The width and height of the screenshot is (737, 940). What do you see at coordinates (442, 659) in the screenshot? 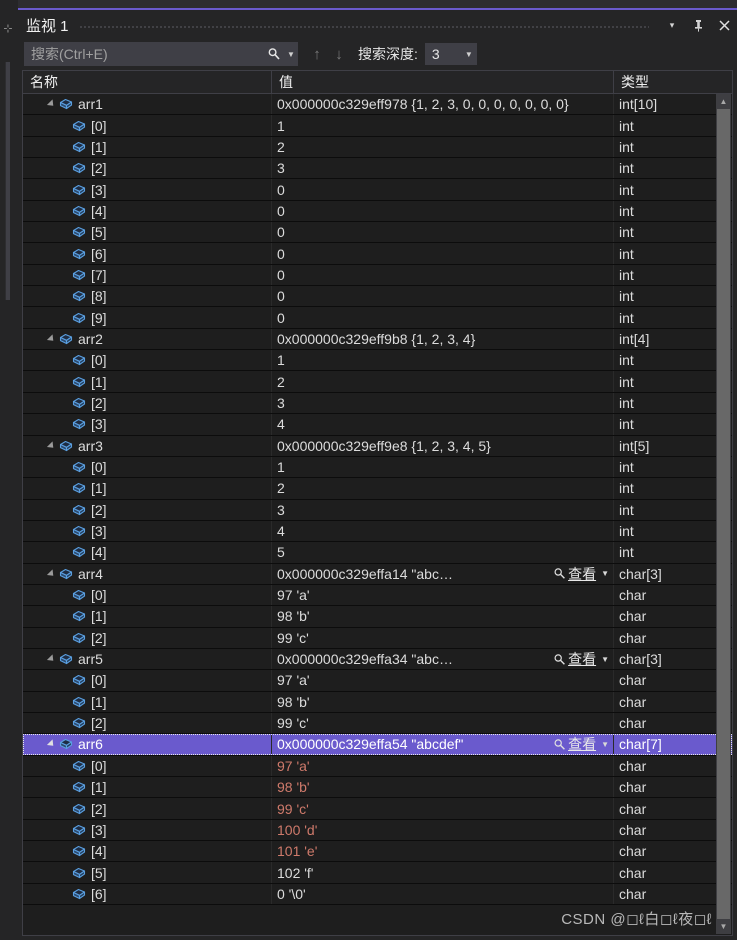
I see `row-value-cell: 0x000000c329effa34 "abc… 查看 ▼` at bounding box center [442, 659].